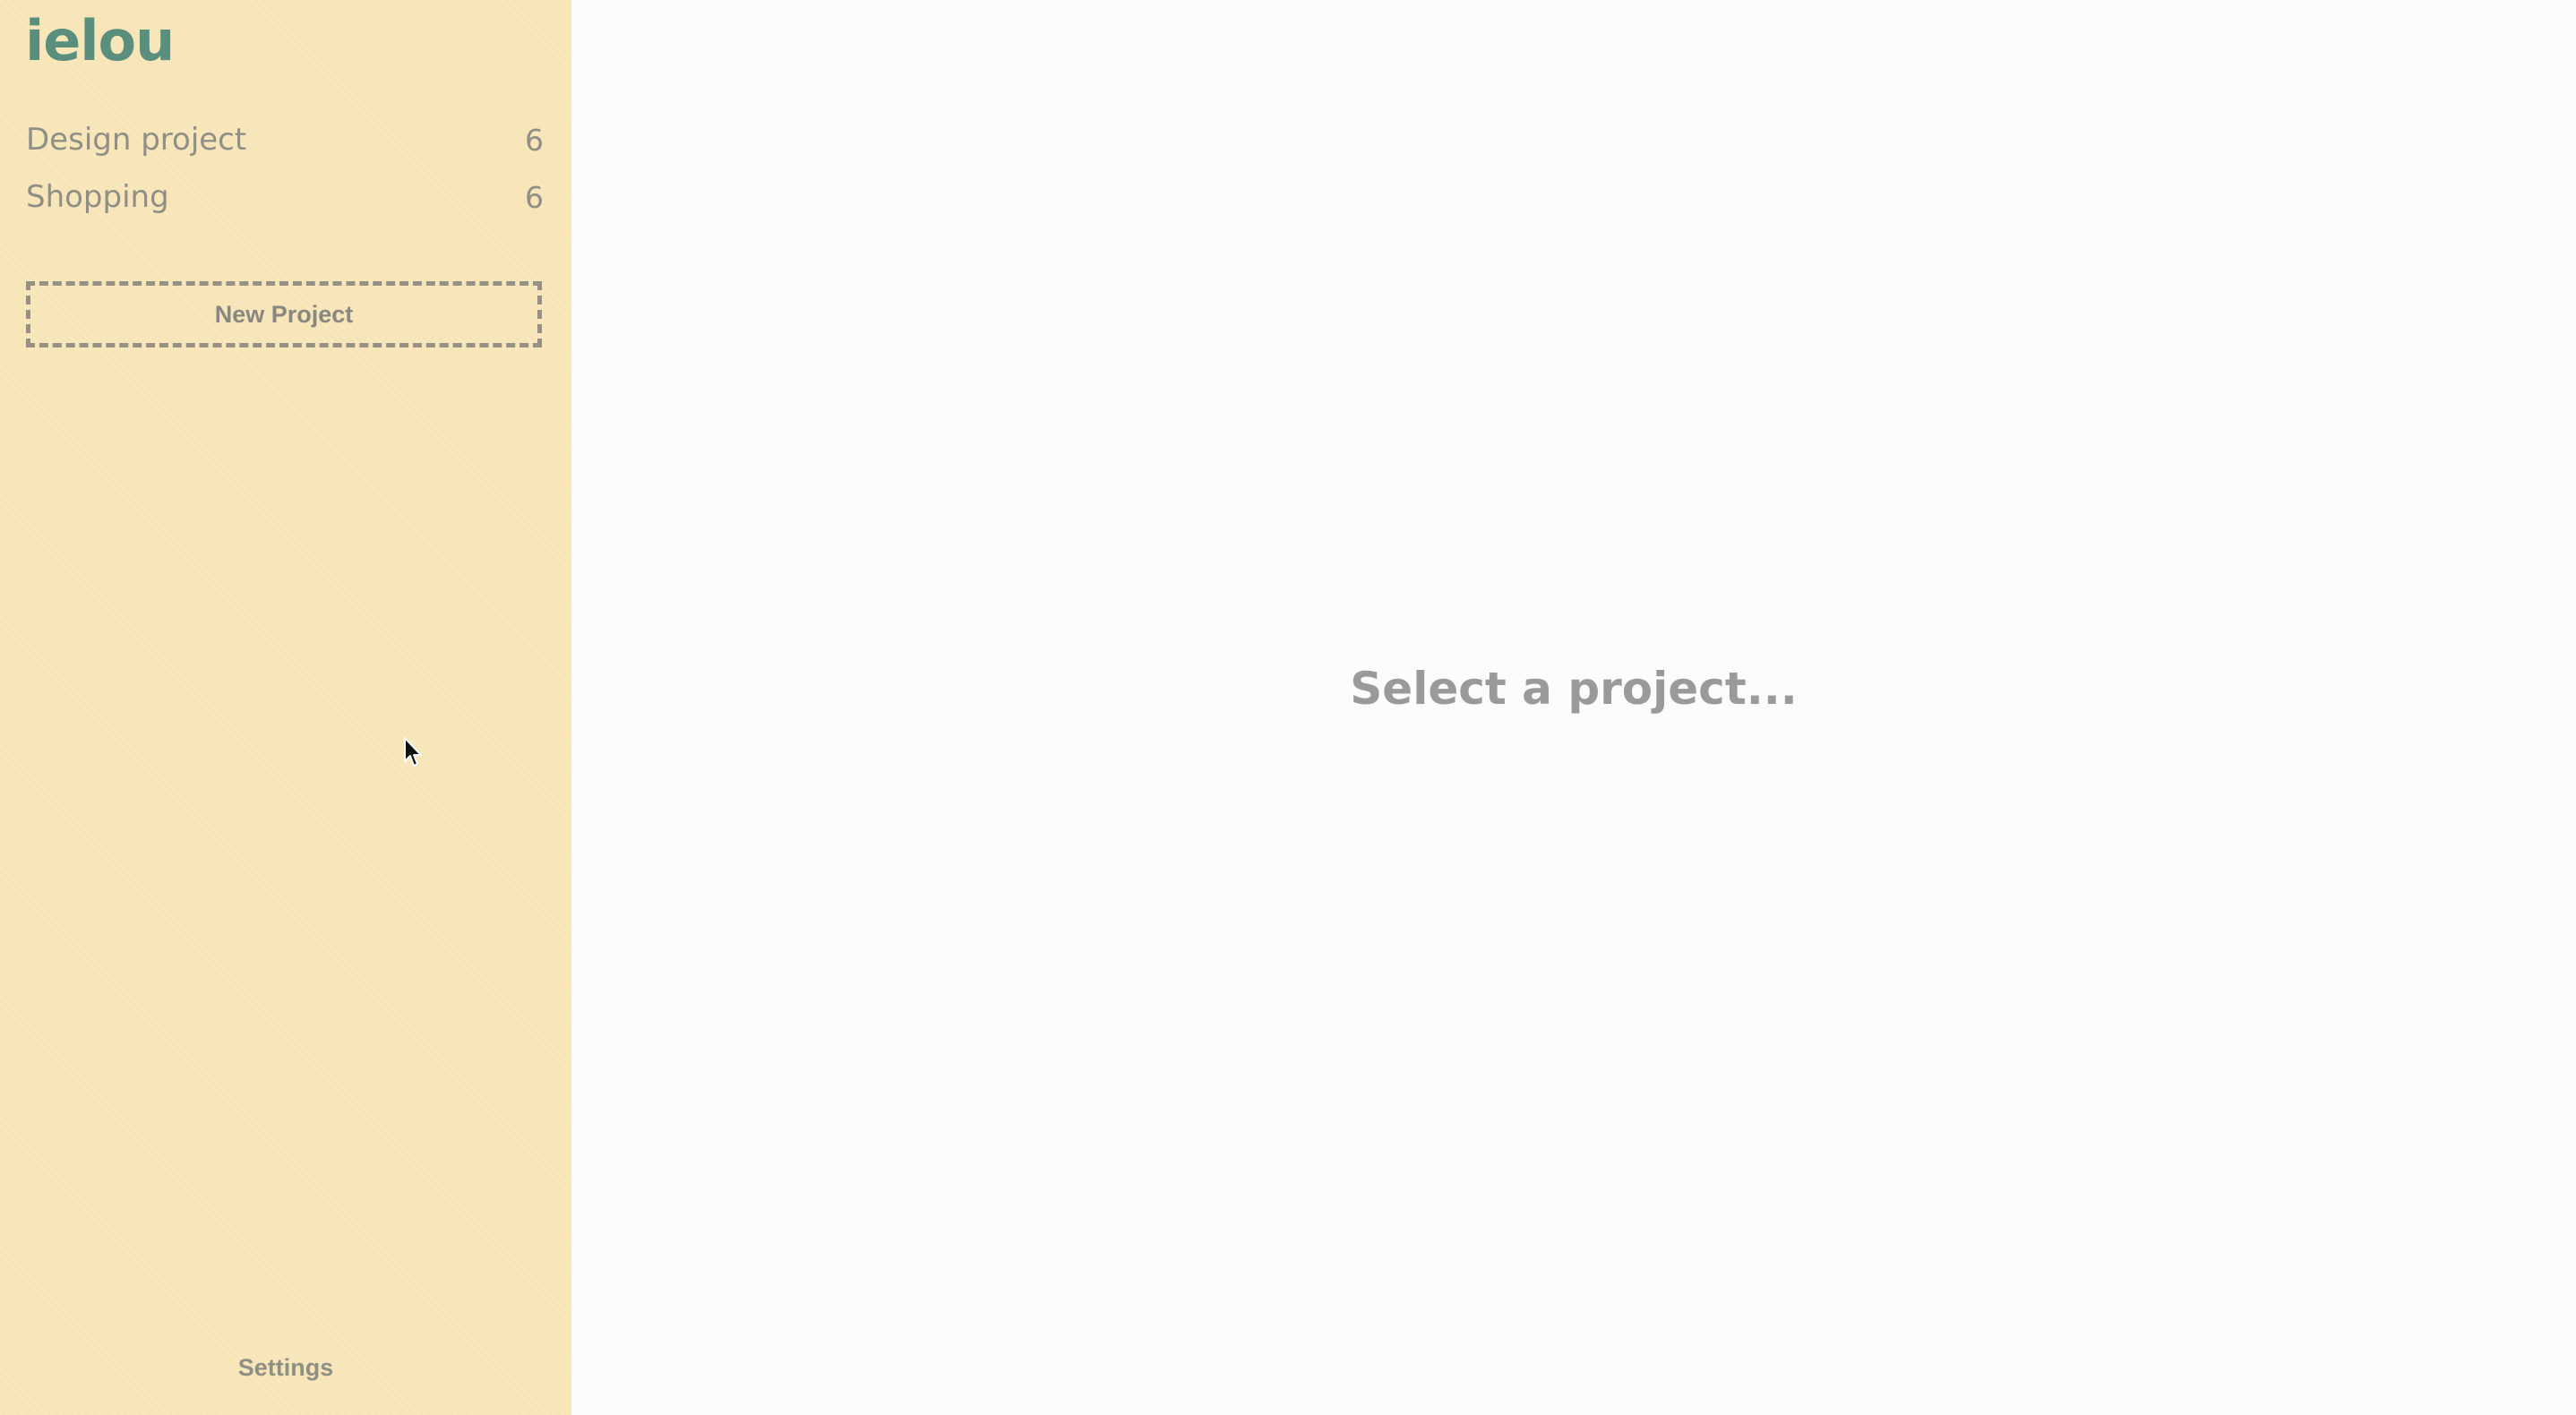 The width and height of the screenshot is (2576, 1415). I want to click on sidebar-item-design-project: Design project 6, so click(285, 139).